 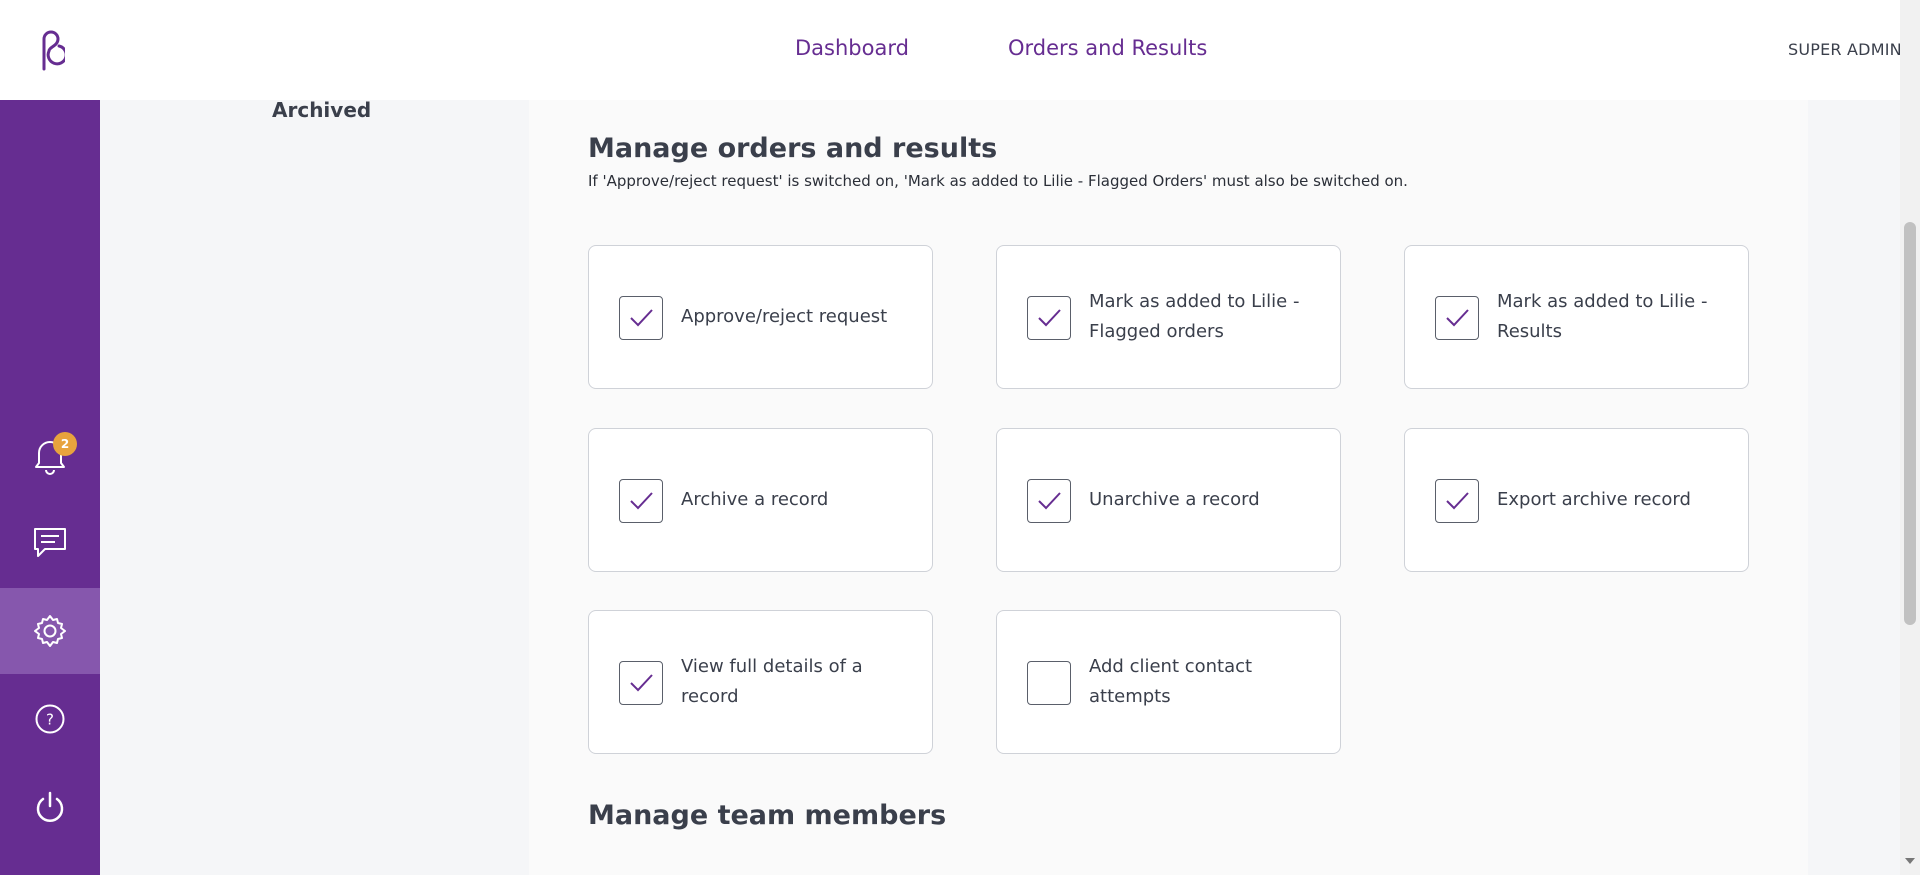 What do you see at coordinates (772, 681) in the screenshot?
I see `permission-label: View full details of a record` at bounding box center [772, 681].